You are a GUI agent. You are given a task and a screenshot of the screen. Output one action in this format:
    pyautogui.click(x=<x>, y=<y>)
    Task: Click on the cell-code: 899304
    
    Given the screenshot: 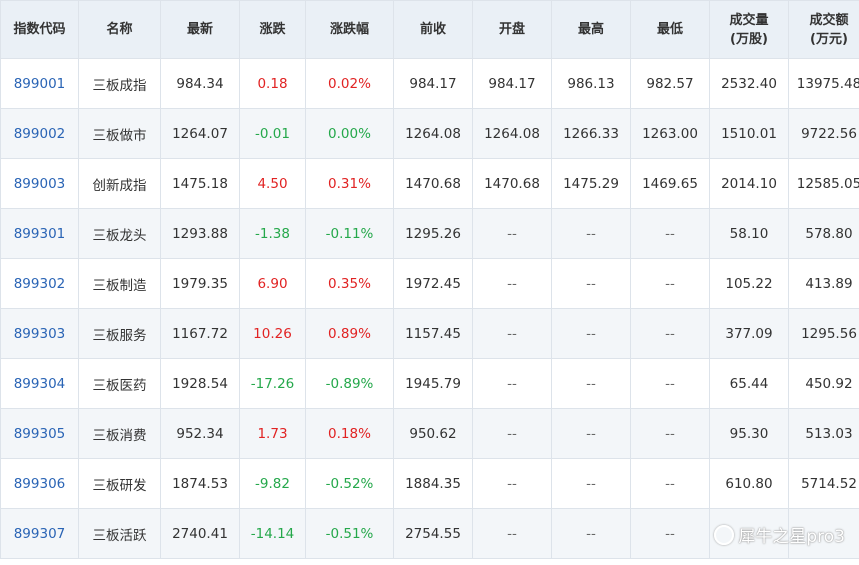 What is the action you would take?
    pyautogui.click(x=39, y=383)
    